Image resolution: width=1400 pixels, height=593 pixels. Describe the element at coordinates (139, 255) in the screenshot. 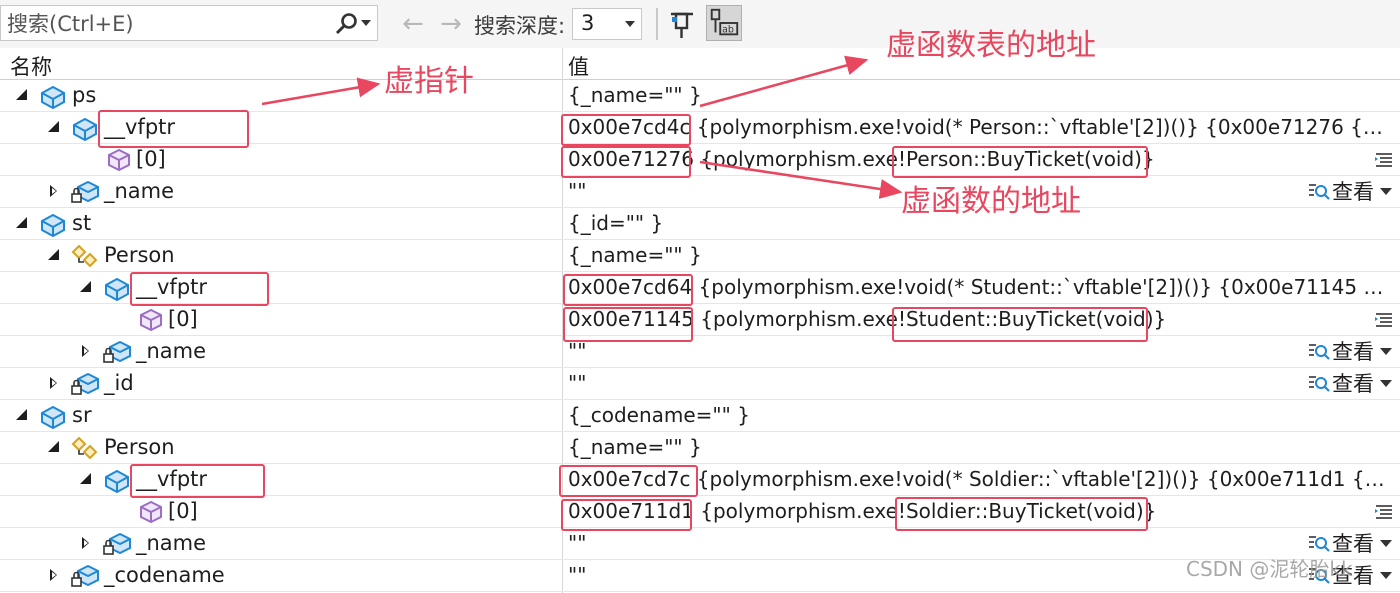

I see `row-name: Person` at that location.